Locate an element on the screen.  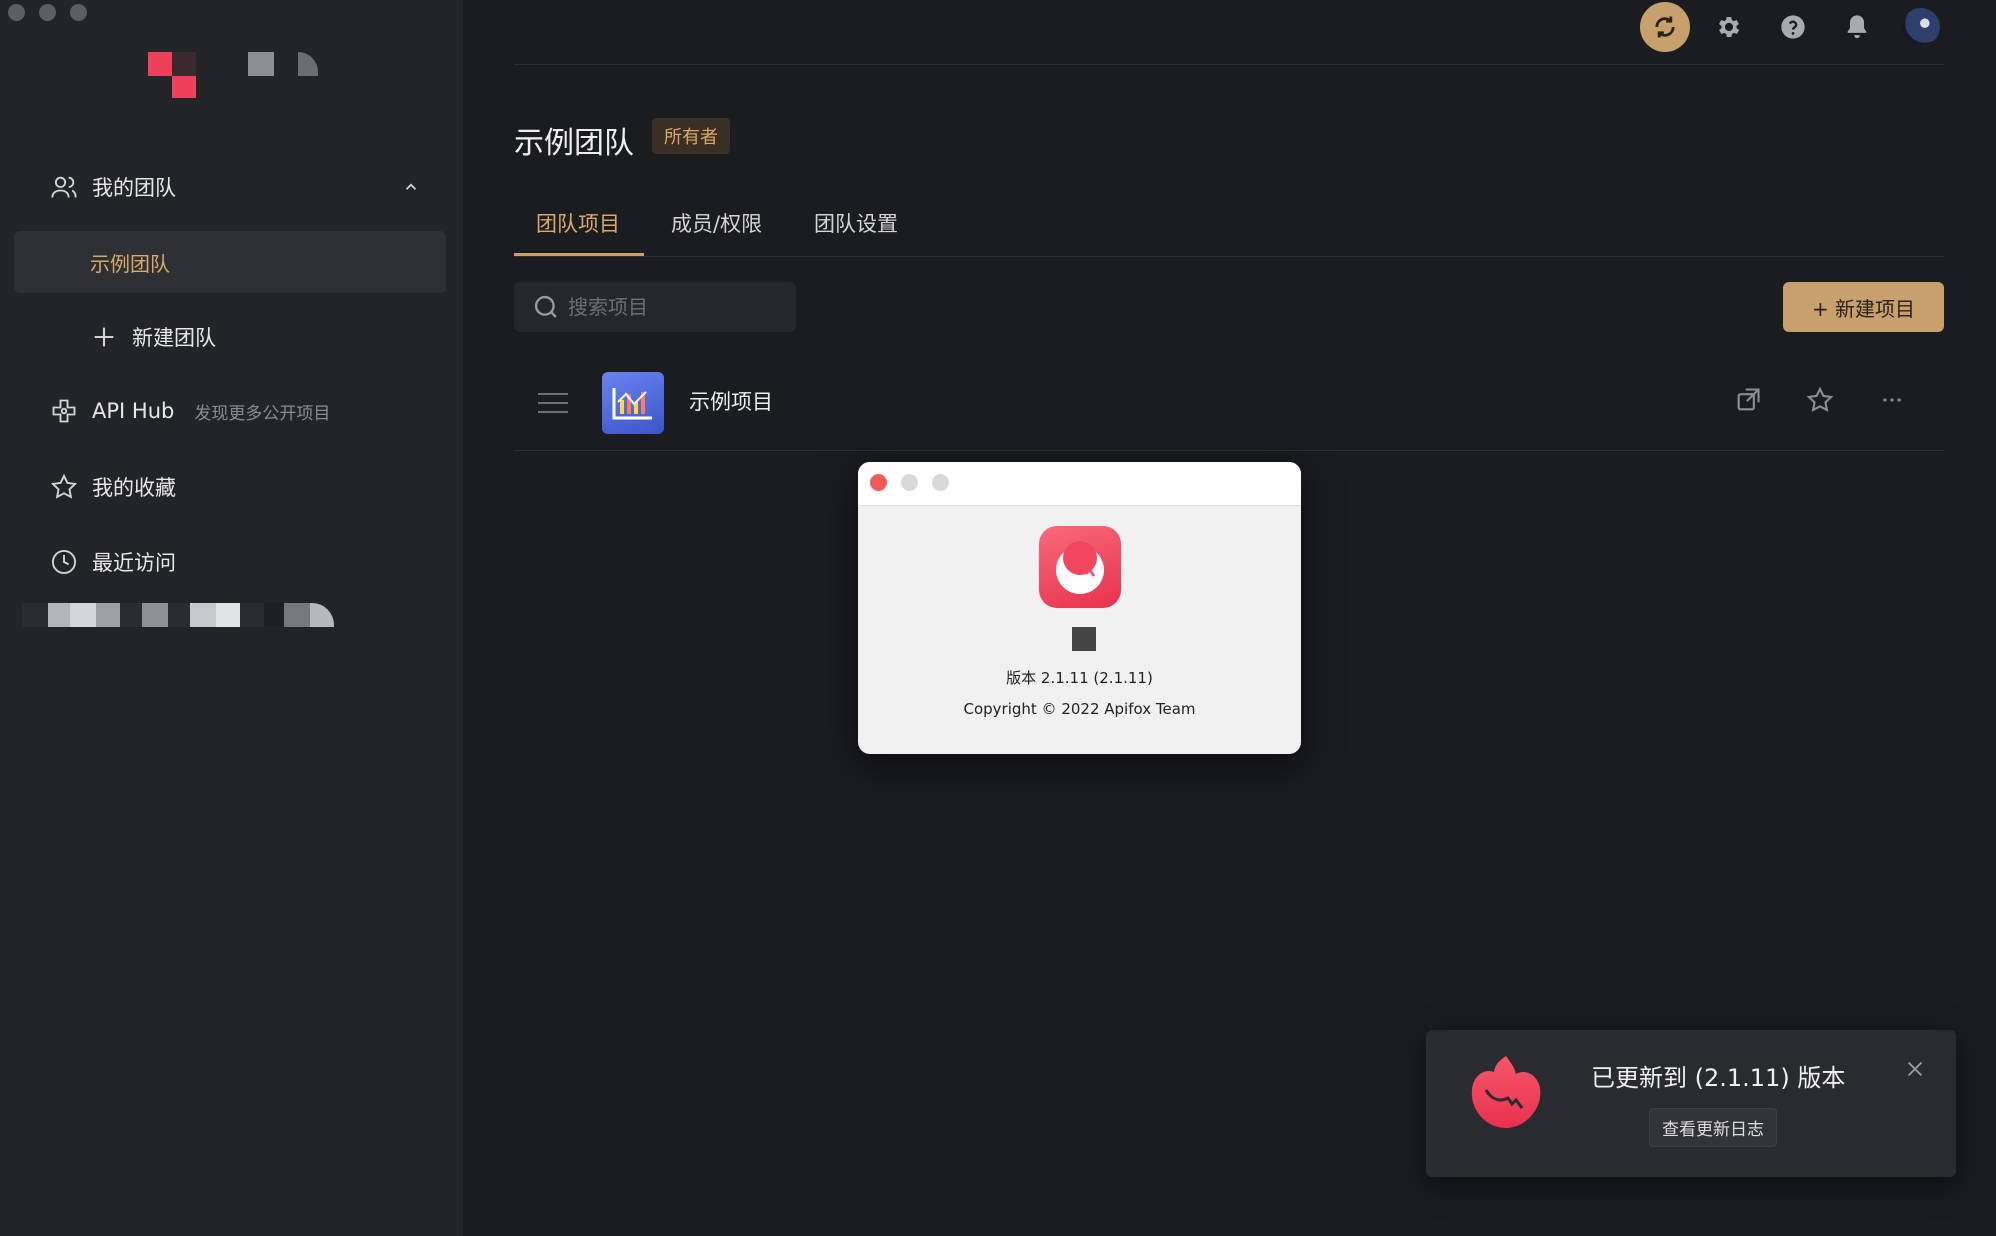
new-team-label: 新建团队 is located at coordinates (174, 338).